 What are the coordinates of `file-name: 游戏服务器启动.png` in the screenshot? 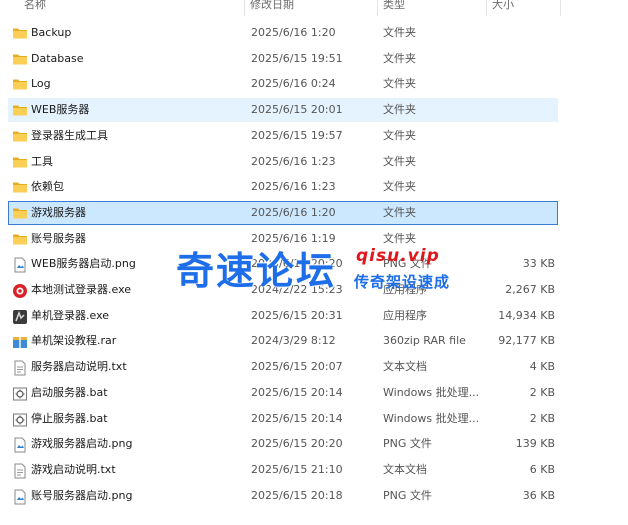 It's located at (82, 444).